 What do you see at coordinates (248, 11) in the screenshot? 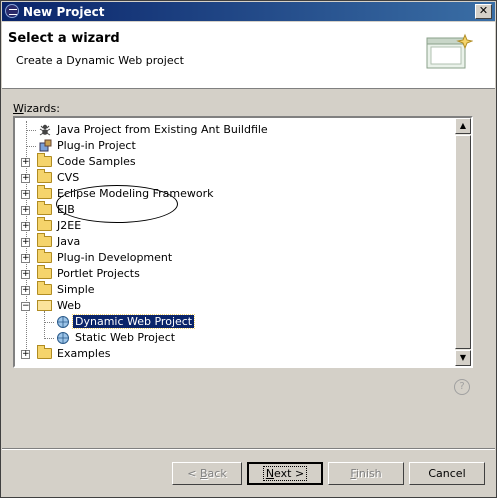
I see `title-bar: New Project ✕` at bounding box center [248, 11].